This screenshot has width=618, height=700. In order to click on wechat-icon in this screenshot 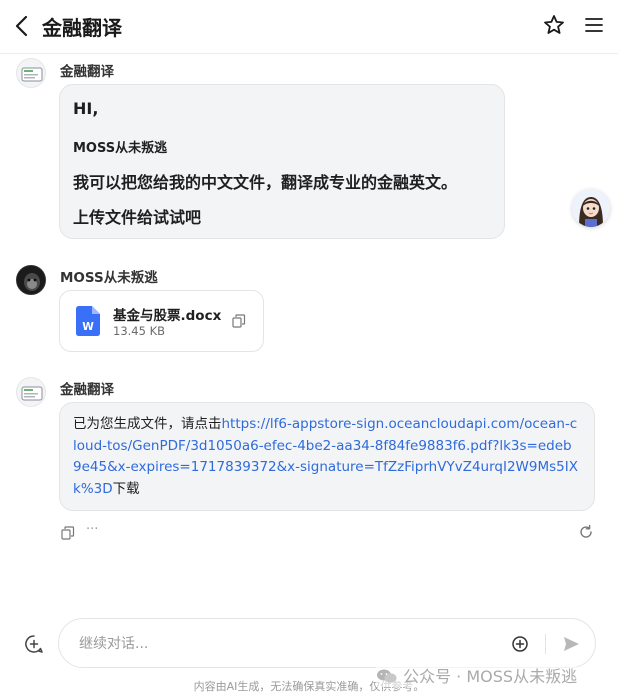, I will do `click(387, 676)`.